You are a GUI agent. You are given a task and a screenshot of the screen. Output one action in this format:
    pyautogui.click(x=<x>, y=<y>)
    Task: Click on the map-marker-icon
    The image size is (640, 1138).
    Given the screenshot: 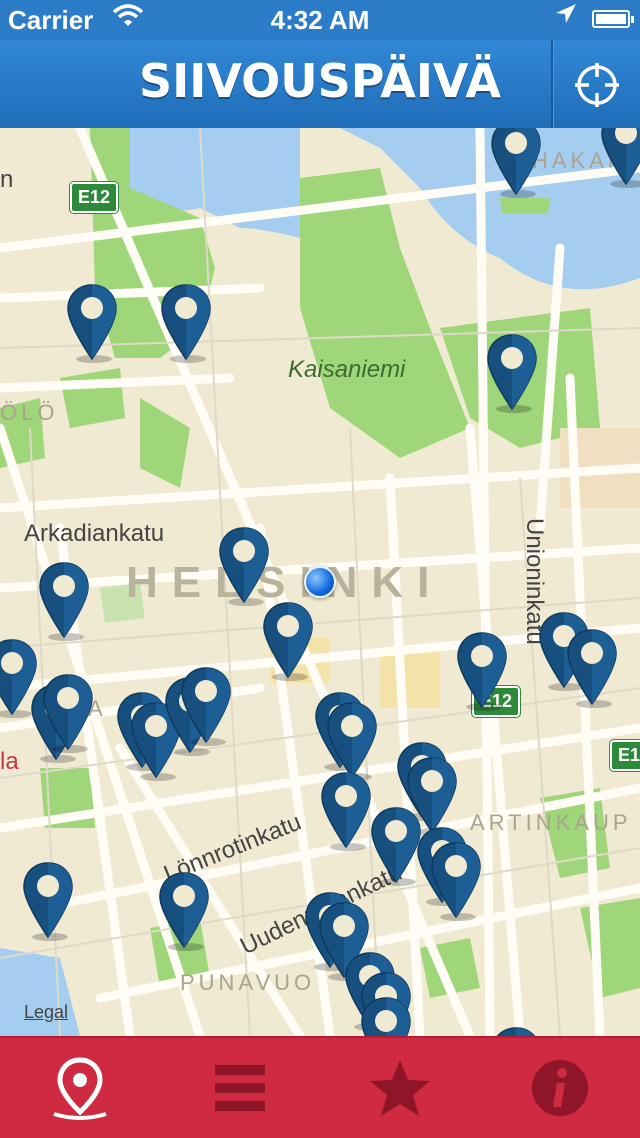 What is the action you would take?
    pyautogui.click(x=80, y=1088)
    